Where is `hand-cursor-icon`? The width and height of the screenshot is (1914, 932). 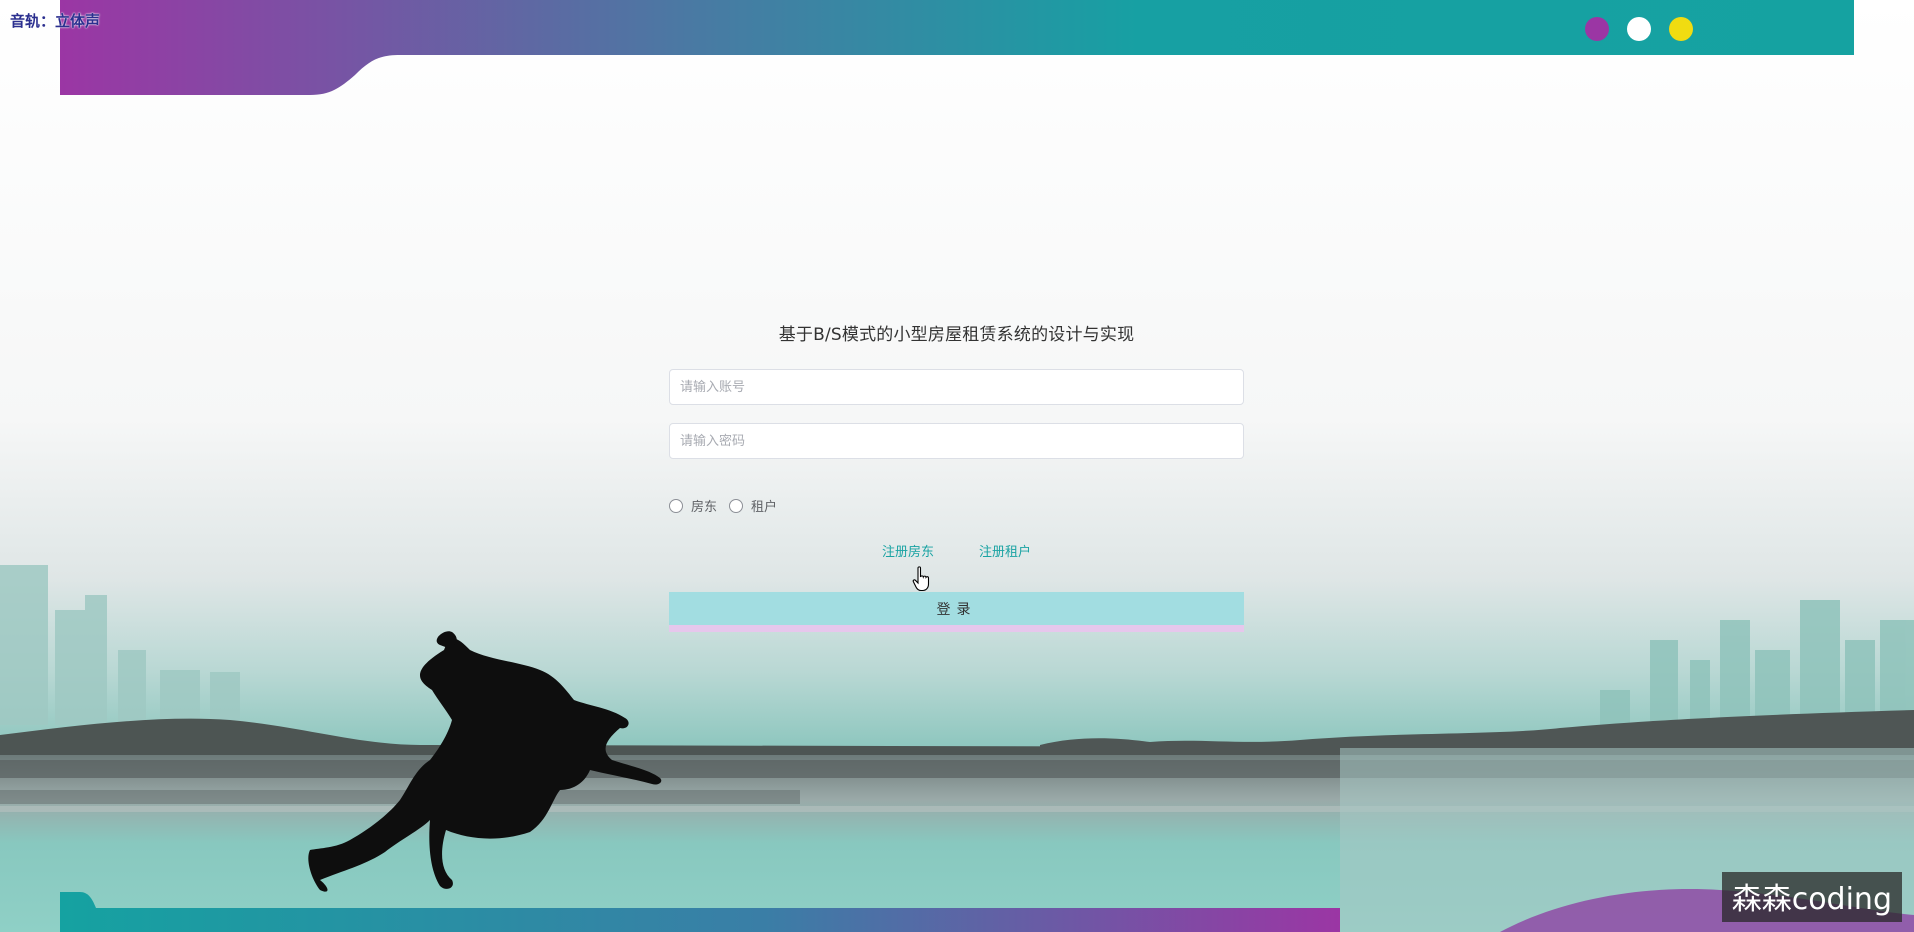 hand-cursor-icon is located at coordinates (921, 579).